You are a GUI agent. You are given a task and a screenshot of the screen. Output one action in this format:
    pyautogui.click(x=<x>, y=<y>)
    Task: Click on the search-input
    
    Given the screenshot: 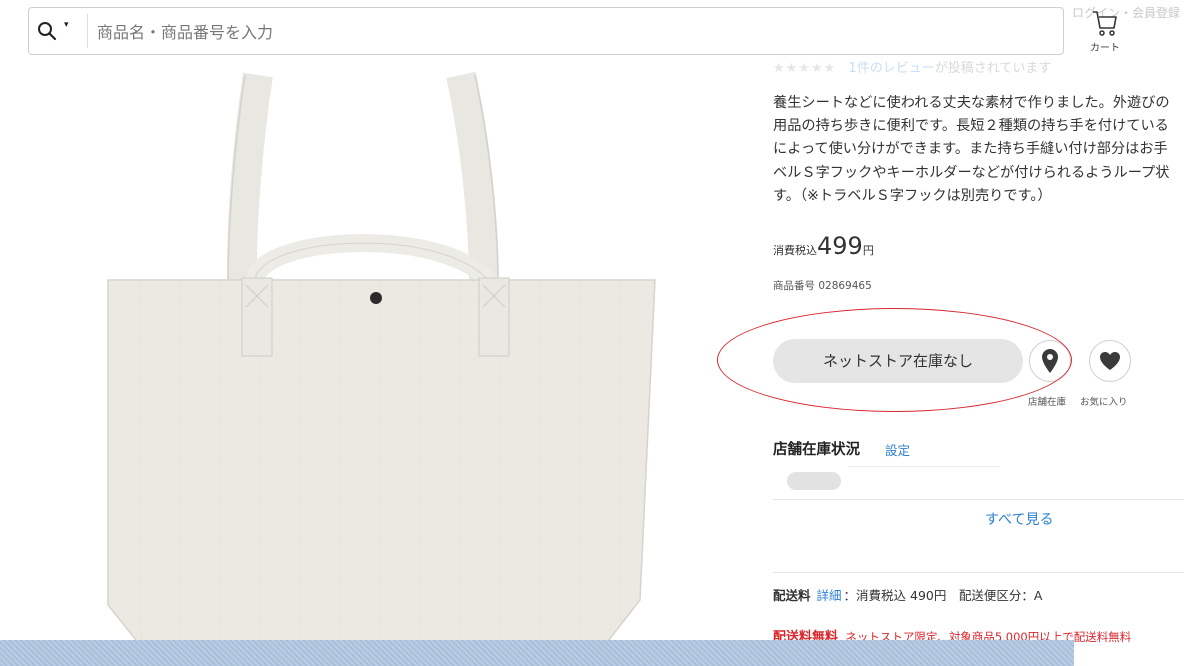 What is the action you would take?
    pyautogui.click(x=547, y=32)
    